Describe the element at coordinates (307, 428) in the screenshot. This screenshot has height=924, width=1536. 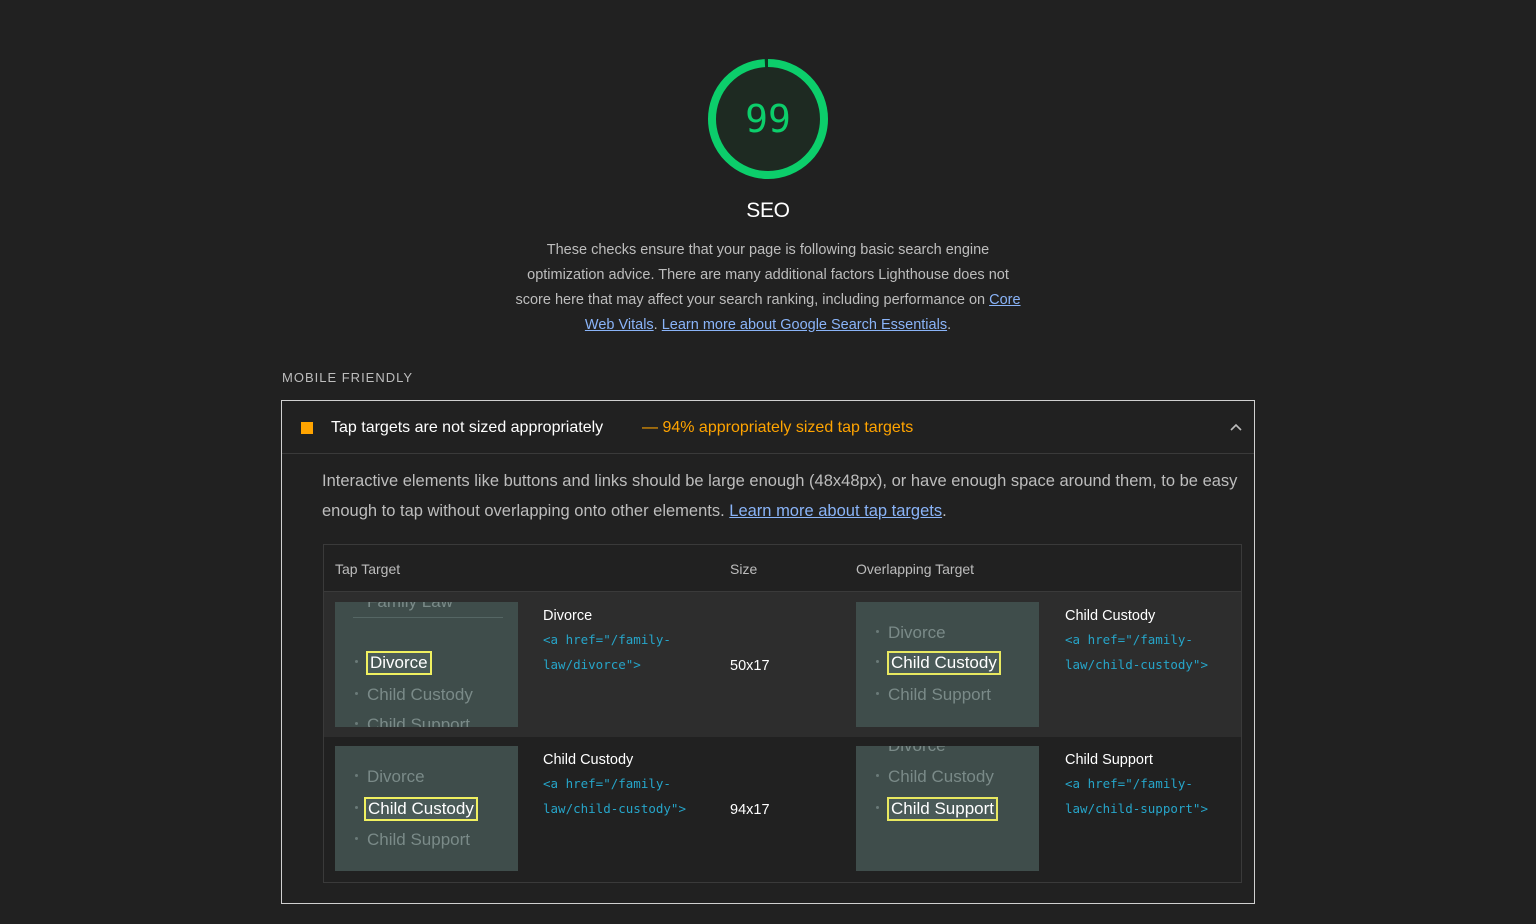
I see `warning-square-icon` at that location.